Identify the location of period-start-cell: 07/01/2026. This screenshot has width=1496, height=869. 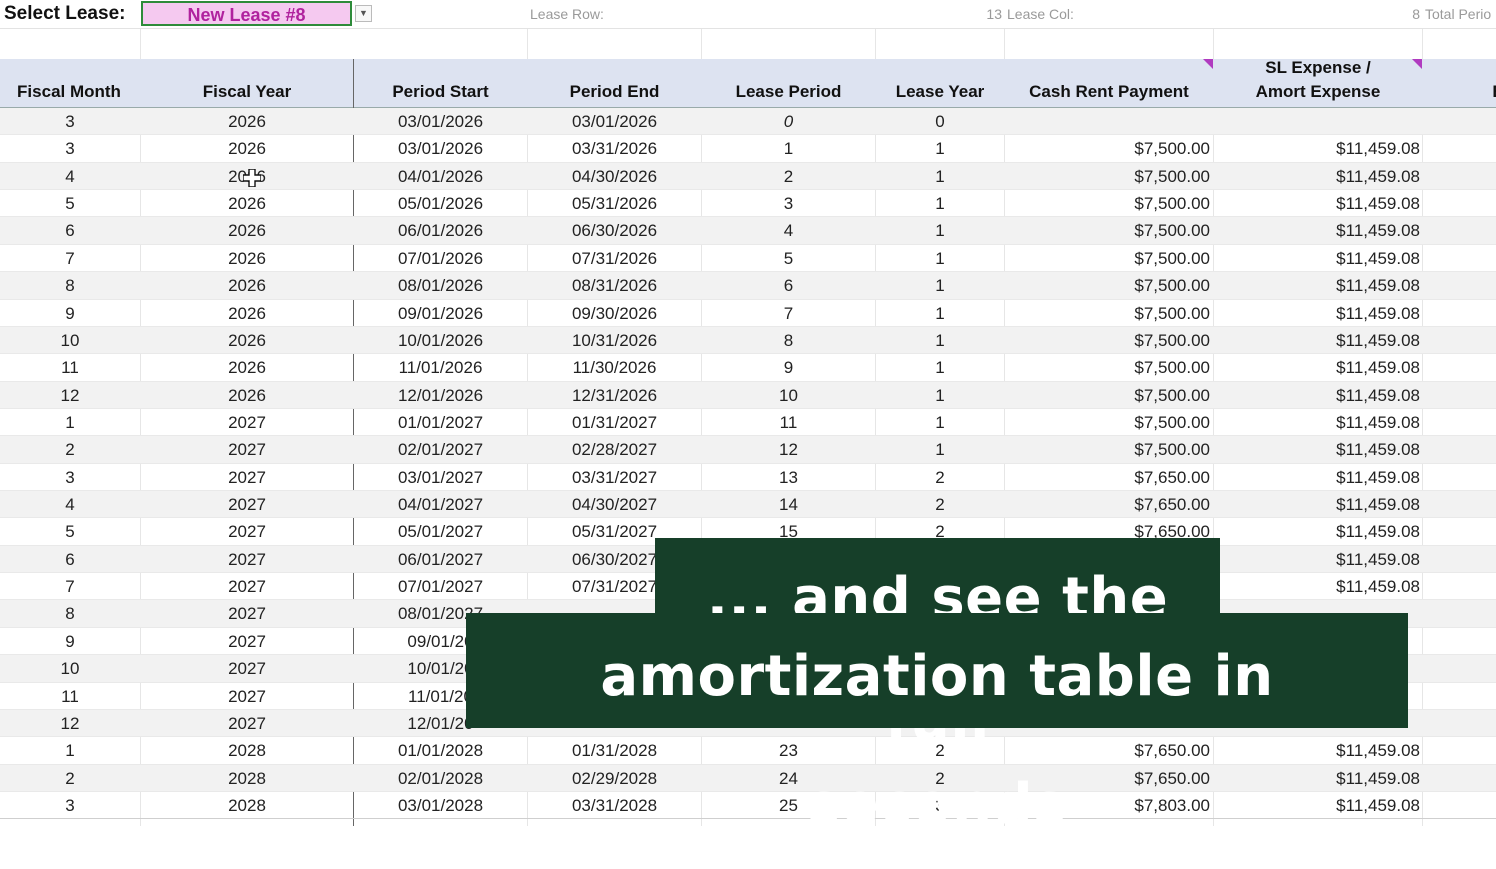
(440, 258).